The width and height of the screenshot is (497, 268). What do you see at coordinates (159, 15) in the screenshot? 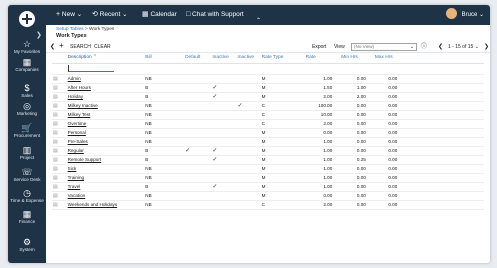
I see `calendar-button: ▦ Calendar` at bounding box center [159, 15].